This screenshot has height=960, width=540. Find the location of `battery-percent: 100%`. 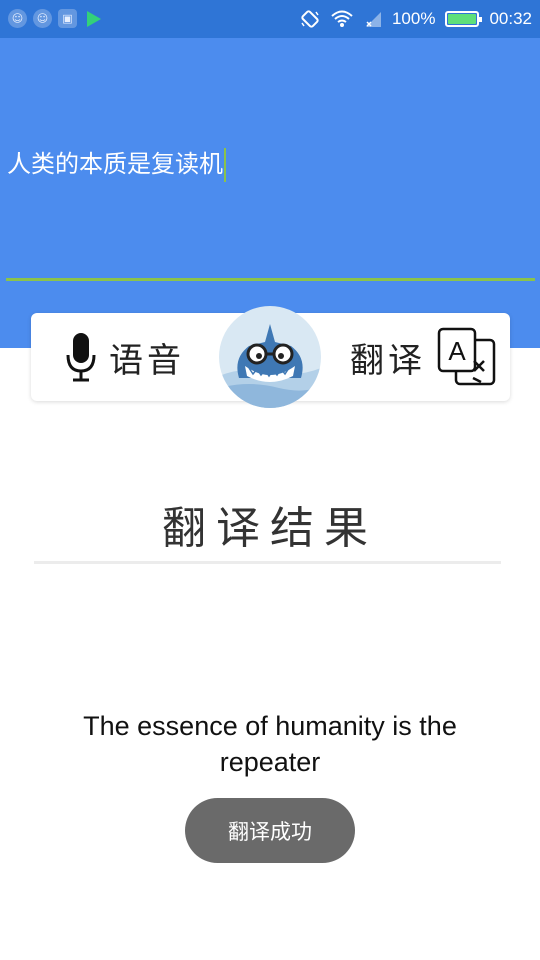

battery-percent: 100% is located at coordinates (413, 18).